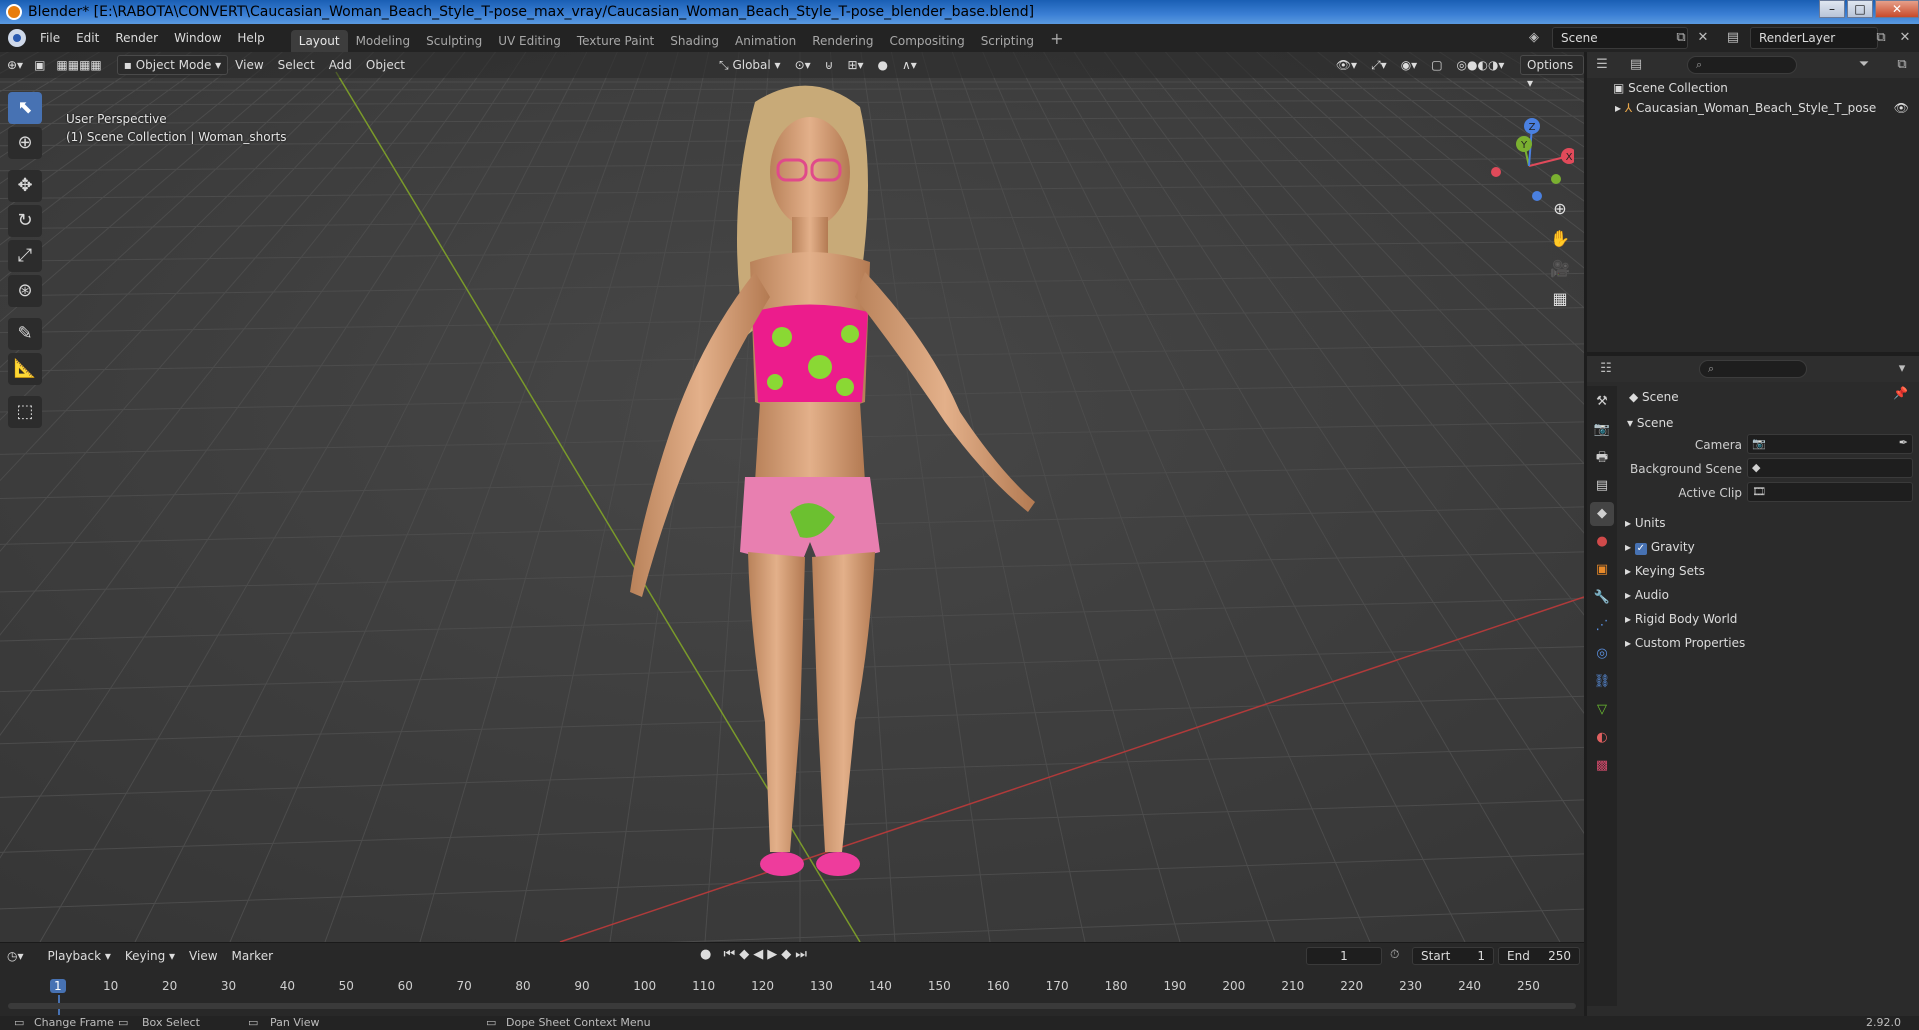 The image size is (1919, 1030). I want to click on pan-hand-icon: ✋, so click(1560, 239).